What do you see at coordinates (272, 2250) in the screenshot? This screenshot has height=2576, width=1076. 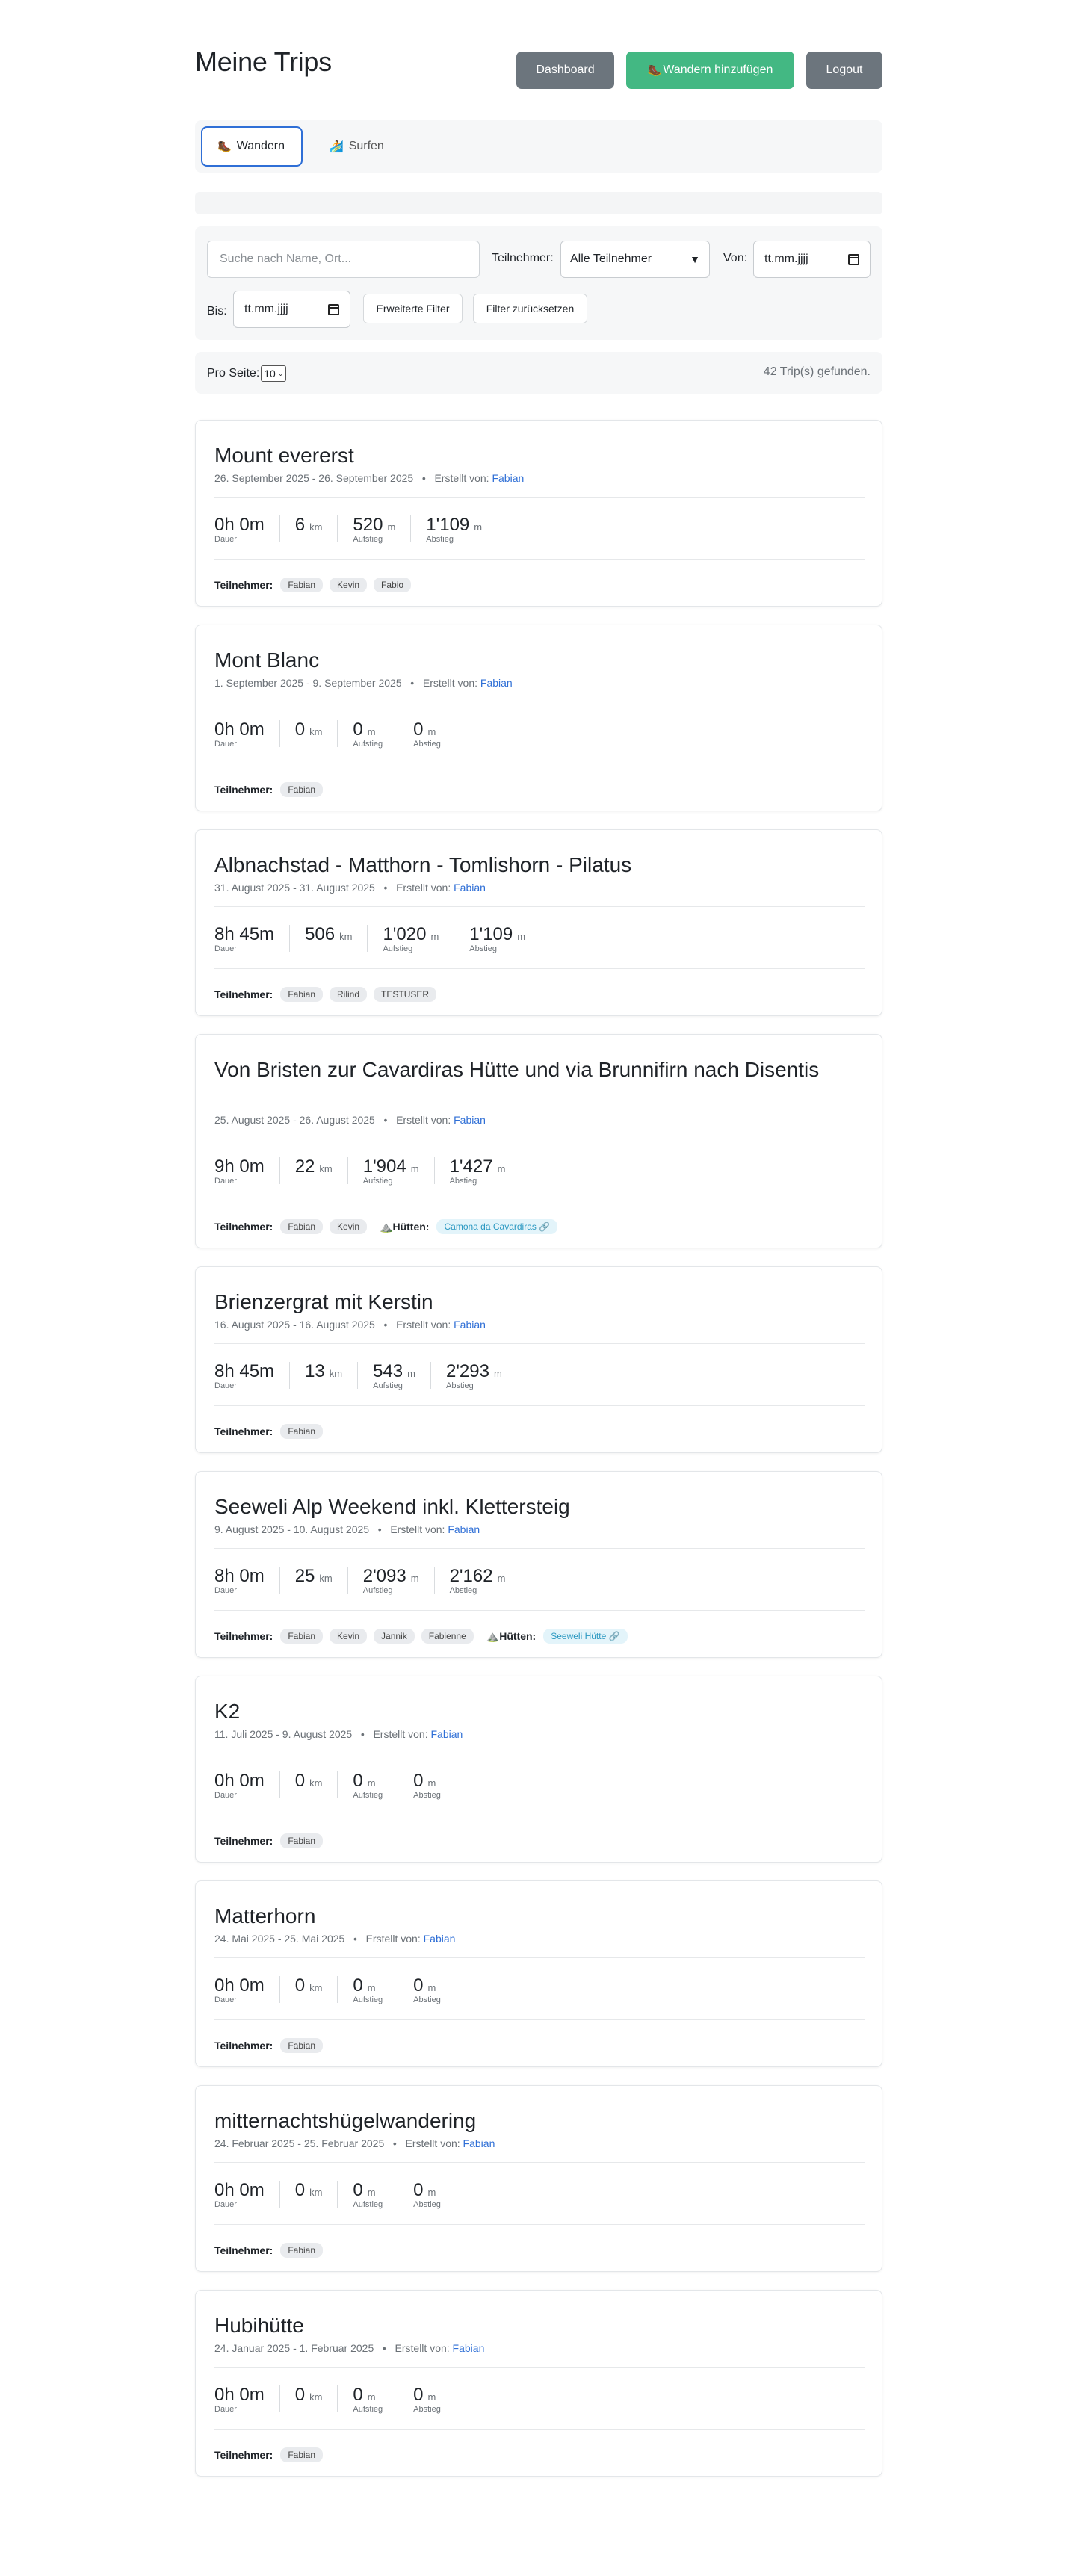 I see `participants-row: Teilnehmer: Fabian` at bounding box center [272, 2250].